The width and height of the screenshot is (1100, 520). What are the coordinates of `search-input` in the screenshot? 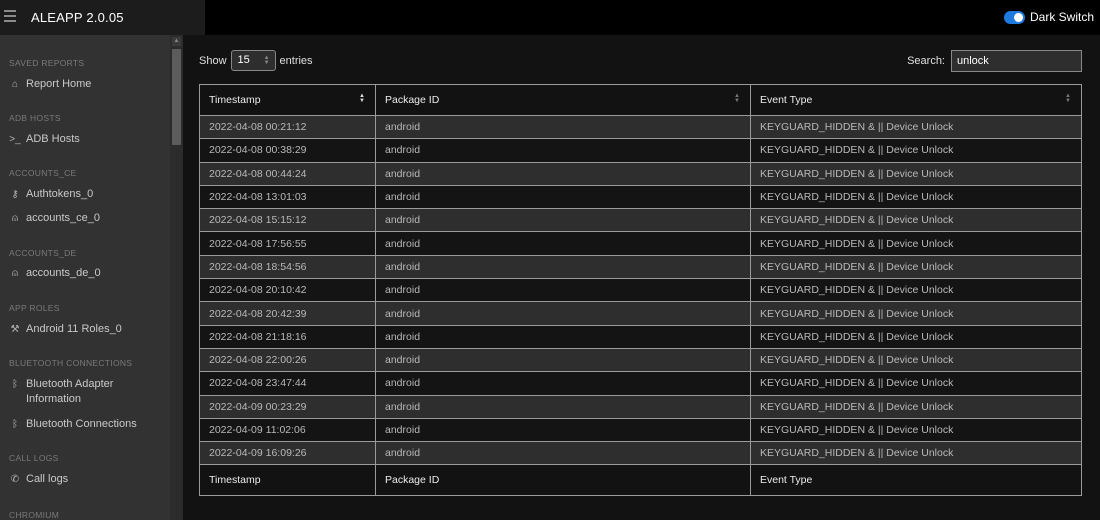 It's located at (1016, 61).